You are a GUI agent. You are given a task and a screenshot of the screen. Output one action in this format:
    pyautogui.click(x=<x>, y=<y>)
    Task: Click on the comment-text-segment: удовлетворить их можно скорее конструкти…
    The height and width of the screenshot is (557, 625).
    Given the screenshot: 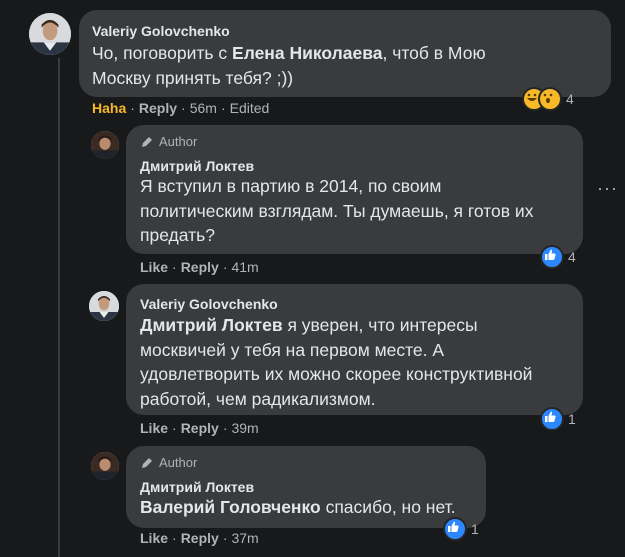 What is the action you would take?
    pyautogui.click(x=336, y=374)
    